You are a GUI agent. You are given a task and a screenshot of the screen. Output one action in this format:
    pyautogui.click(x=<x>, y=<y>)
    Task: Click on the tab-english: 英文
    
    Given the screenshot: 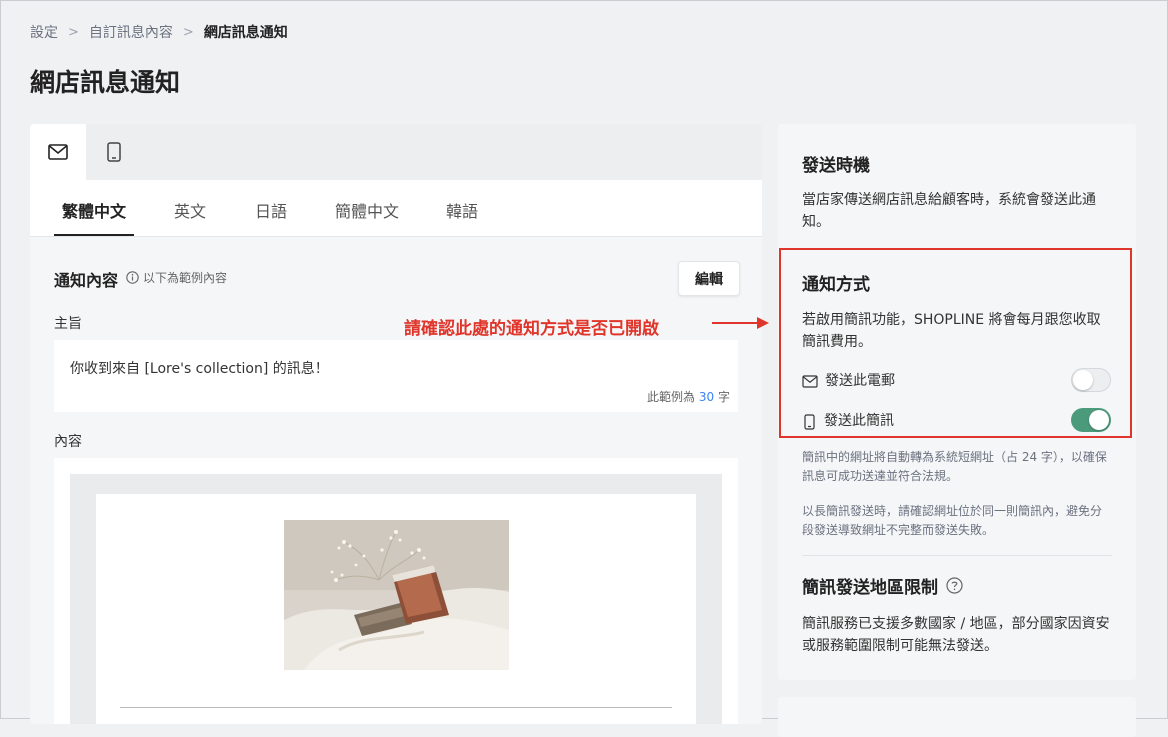 What is the action you would take?
    pyautogui.click(x=190, y=217)
    